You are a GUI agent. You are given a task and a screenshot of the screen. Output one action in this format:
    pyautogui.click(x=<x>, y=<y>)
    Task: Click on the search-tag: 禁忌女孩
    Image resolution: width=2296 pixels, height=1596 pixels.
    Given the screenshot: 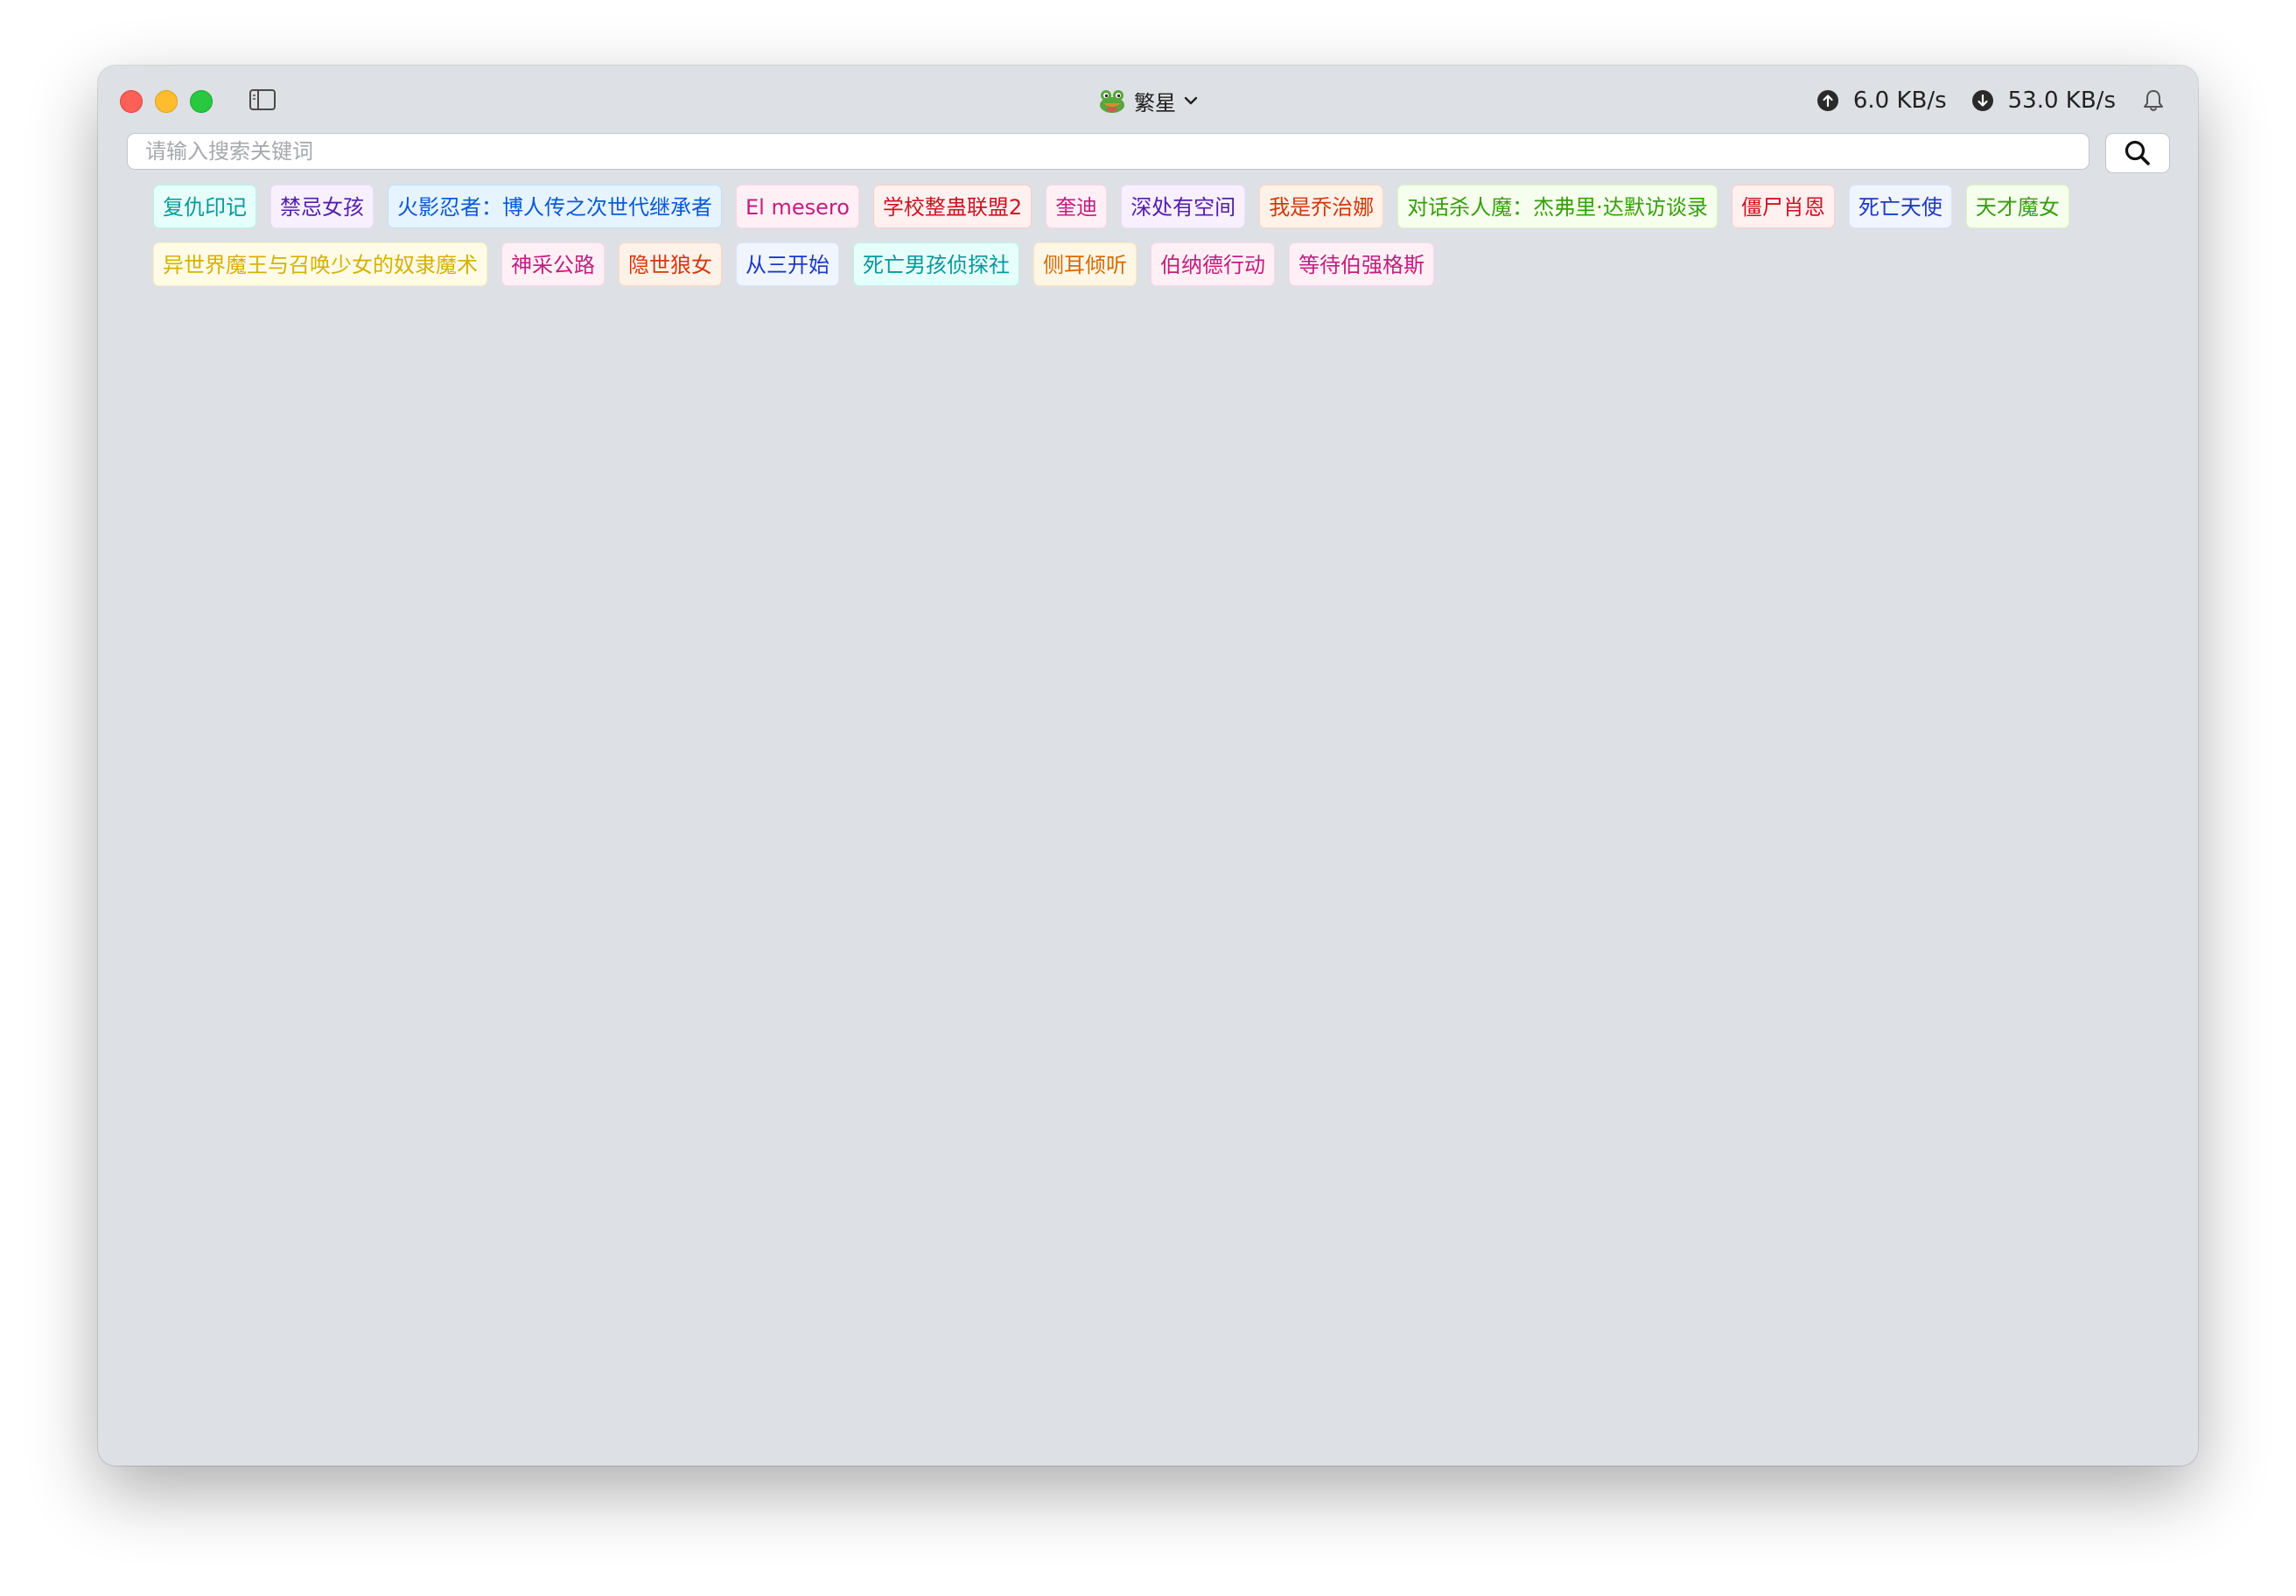 What is the action you would take?
    pyautogui.click(x=322, y=206)
    